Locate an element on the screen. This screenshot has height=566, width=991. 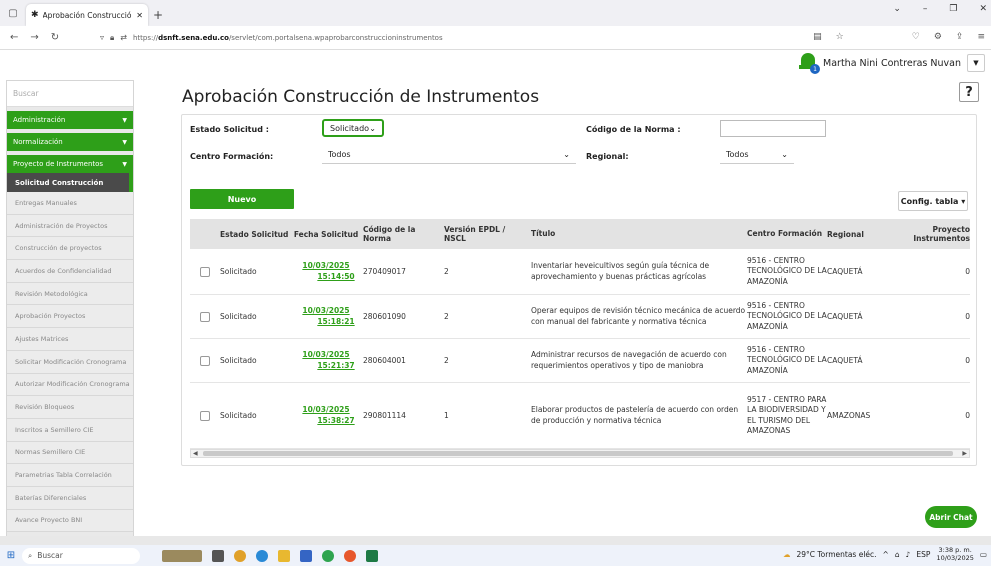
cell-proyecto: 0 is located at coordinates (967, 271).